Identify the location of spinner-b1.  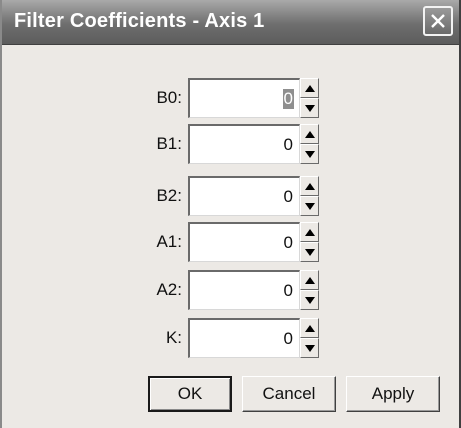
(309, 144).